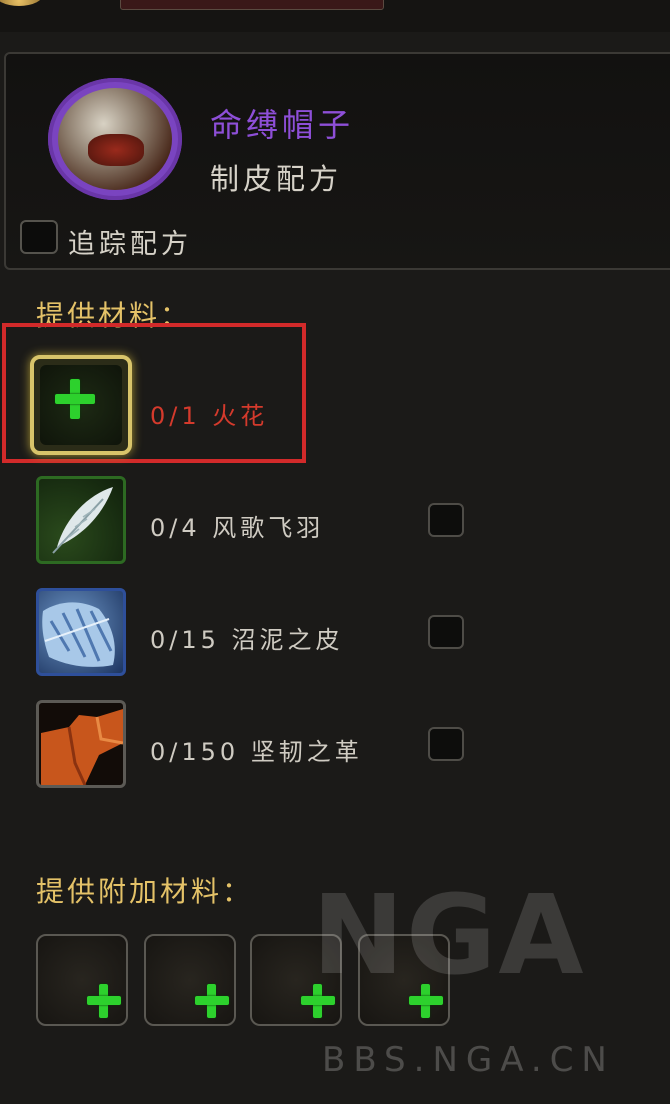  I want to click on optional-reagents-title: 提供附加材料：, so click(145, 891).